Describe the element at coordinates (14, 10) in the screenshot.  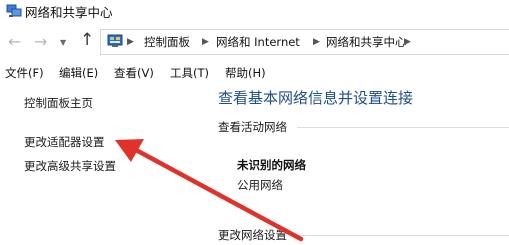
I see `network-center-icon` at that location.